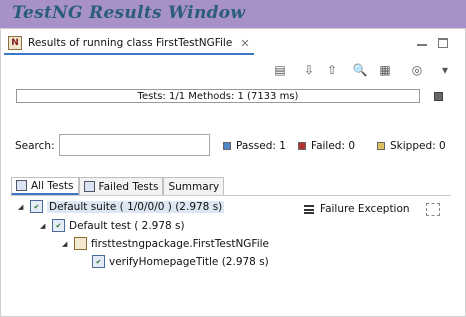 This screenshot has width=466, height=317. I want to click on compare-result-icon, so click(433, 209).